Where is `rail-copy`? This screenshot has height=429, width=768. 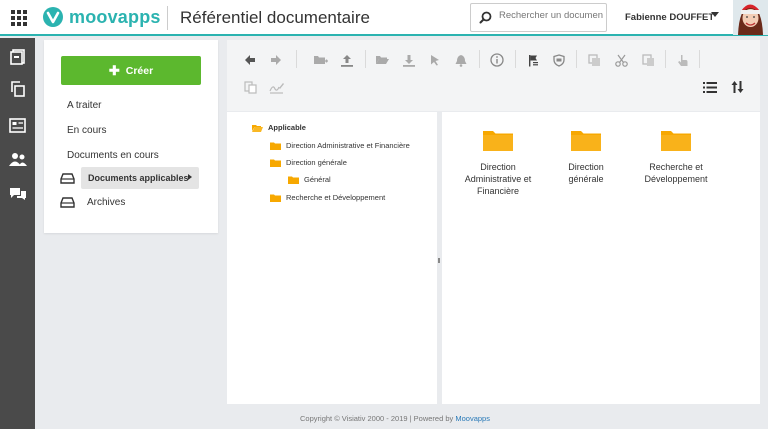
rail-copy is located at coordinates (17, 89).